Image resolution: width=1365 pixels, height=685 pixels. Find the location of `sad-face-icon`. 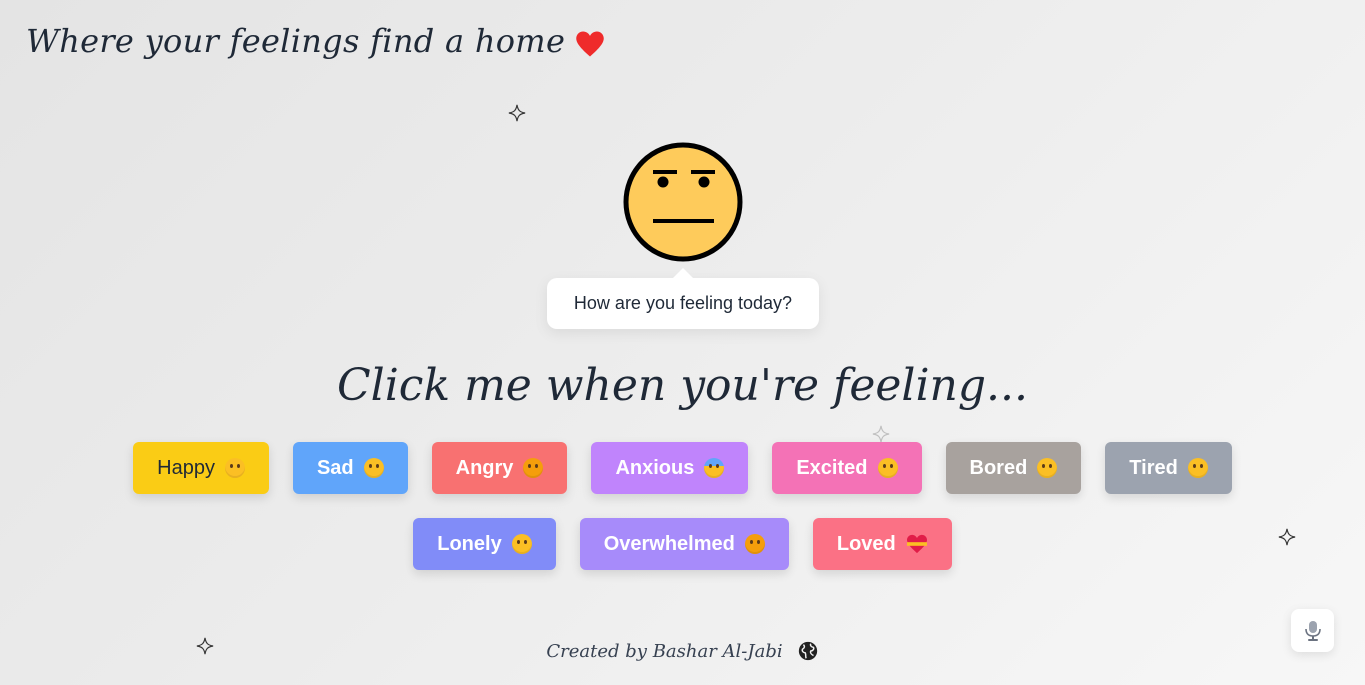

sad-face-icon is located at coordinates (373, 468).